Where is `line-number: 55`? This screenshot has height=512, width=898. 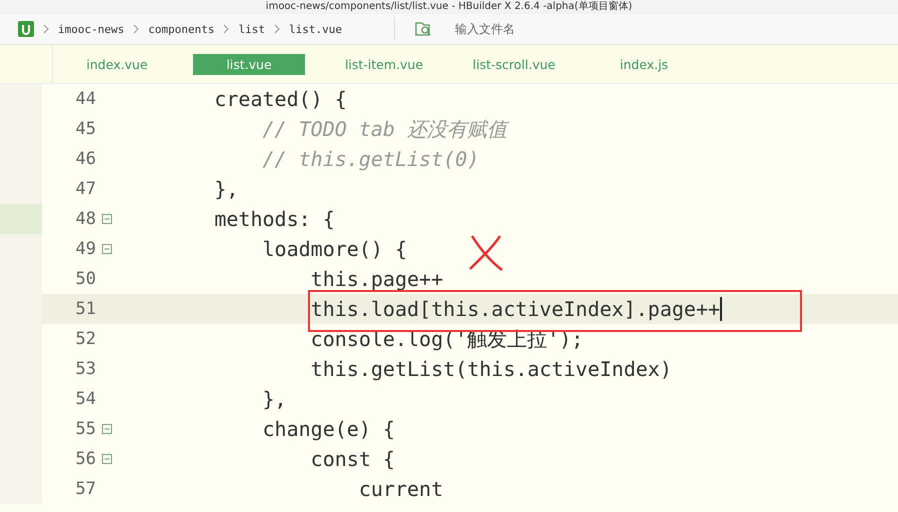 line-number: 55 is located at coordinates (85, 429).